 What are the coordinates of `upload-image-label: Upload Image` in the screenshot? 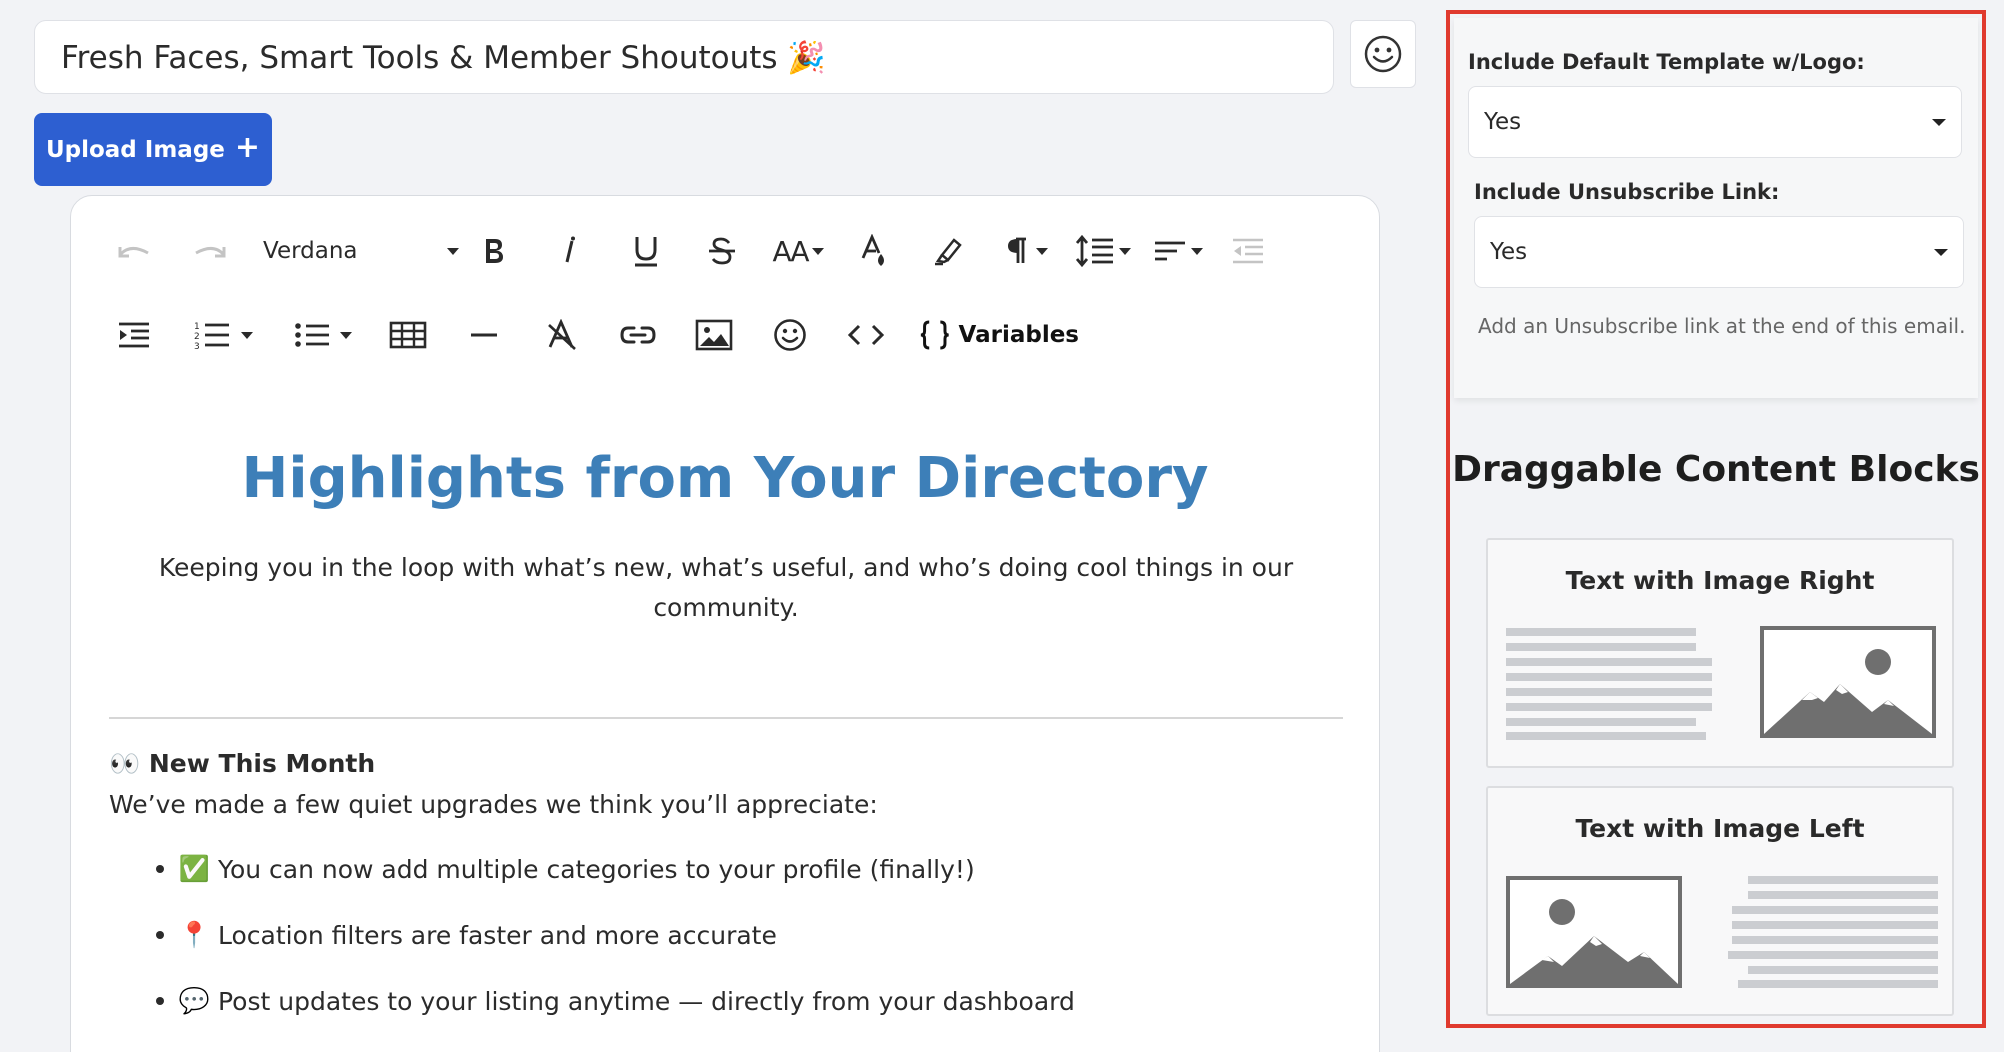 It's located at (135, 149).